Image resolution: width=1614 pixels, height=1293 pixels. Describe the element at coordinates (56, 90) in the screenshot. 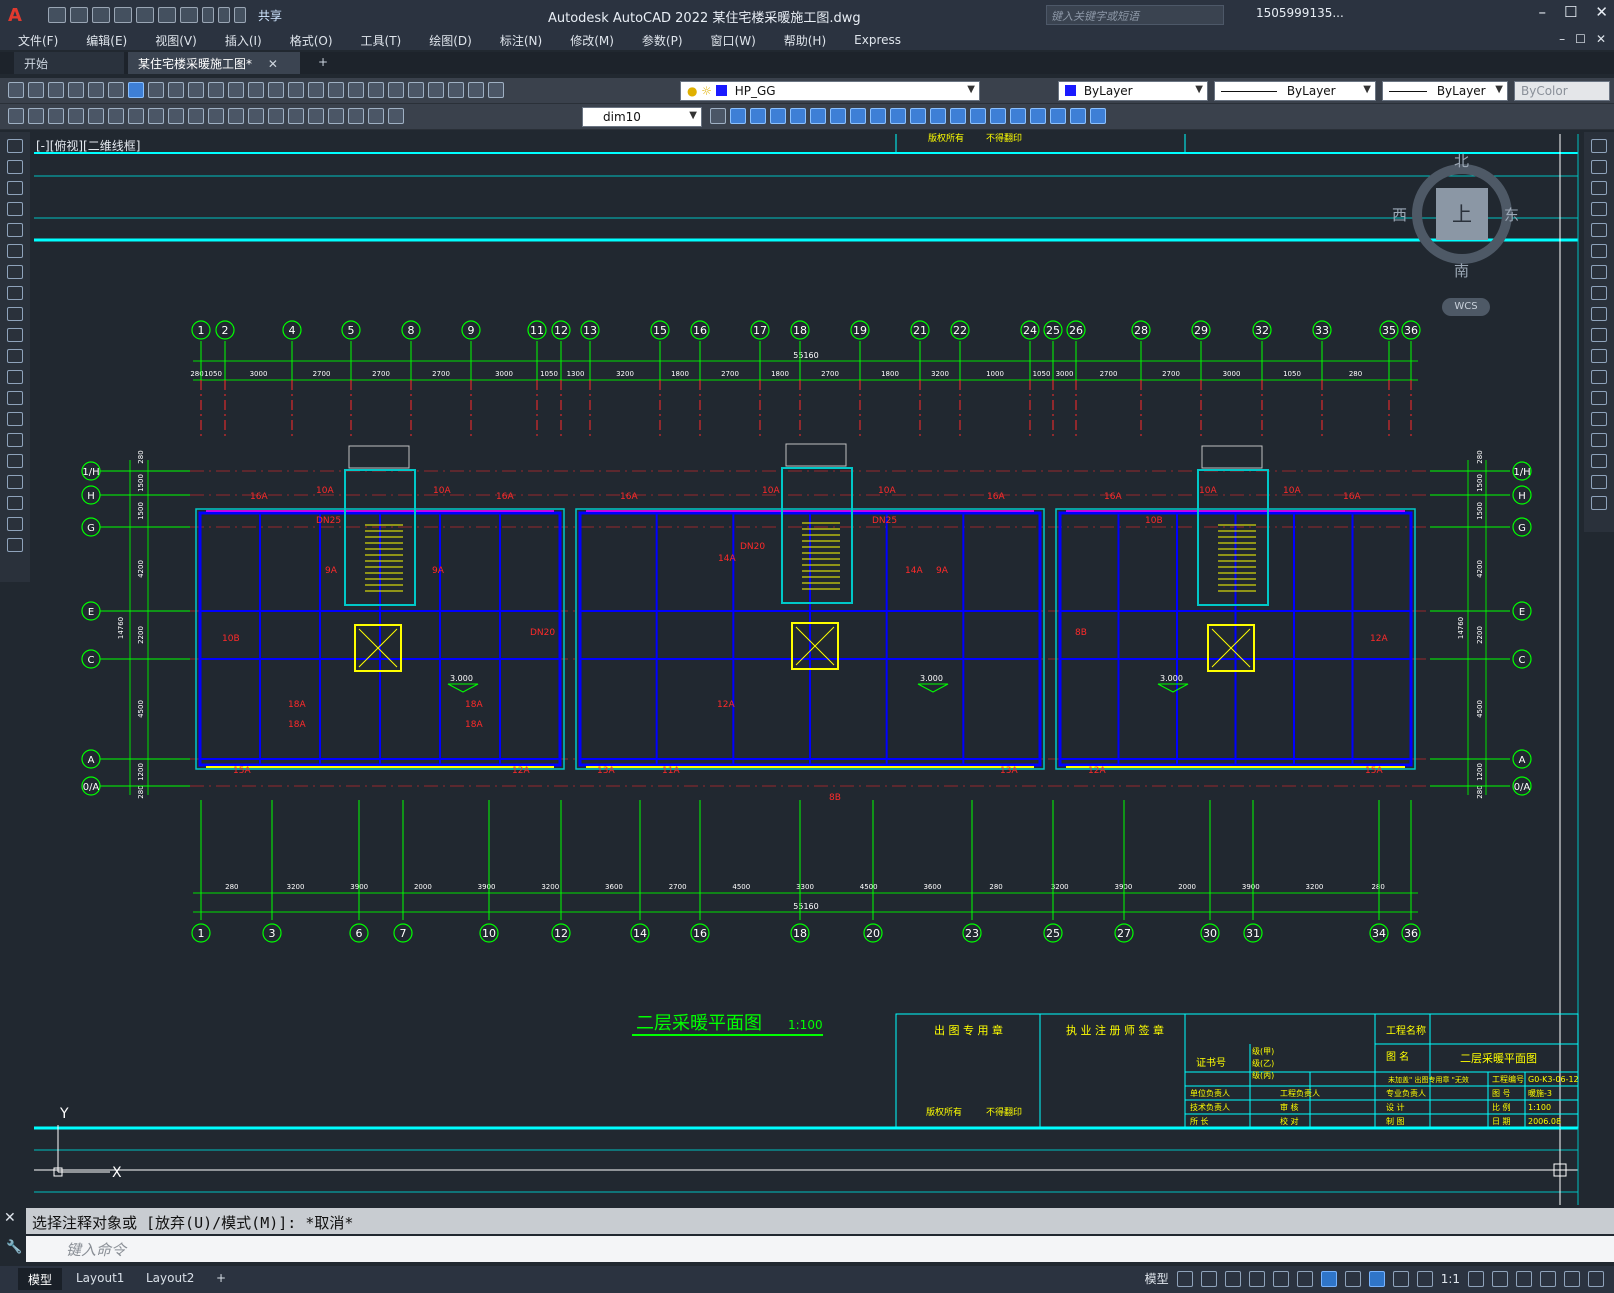

I see `save-icon` at that location.